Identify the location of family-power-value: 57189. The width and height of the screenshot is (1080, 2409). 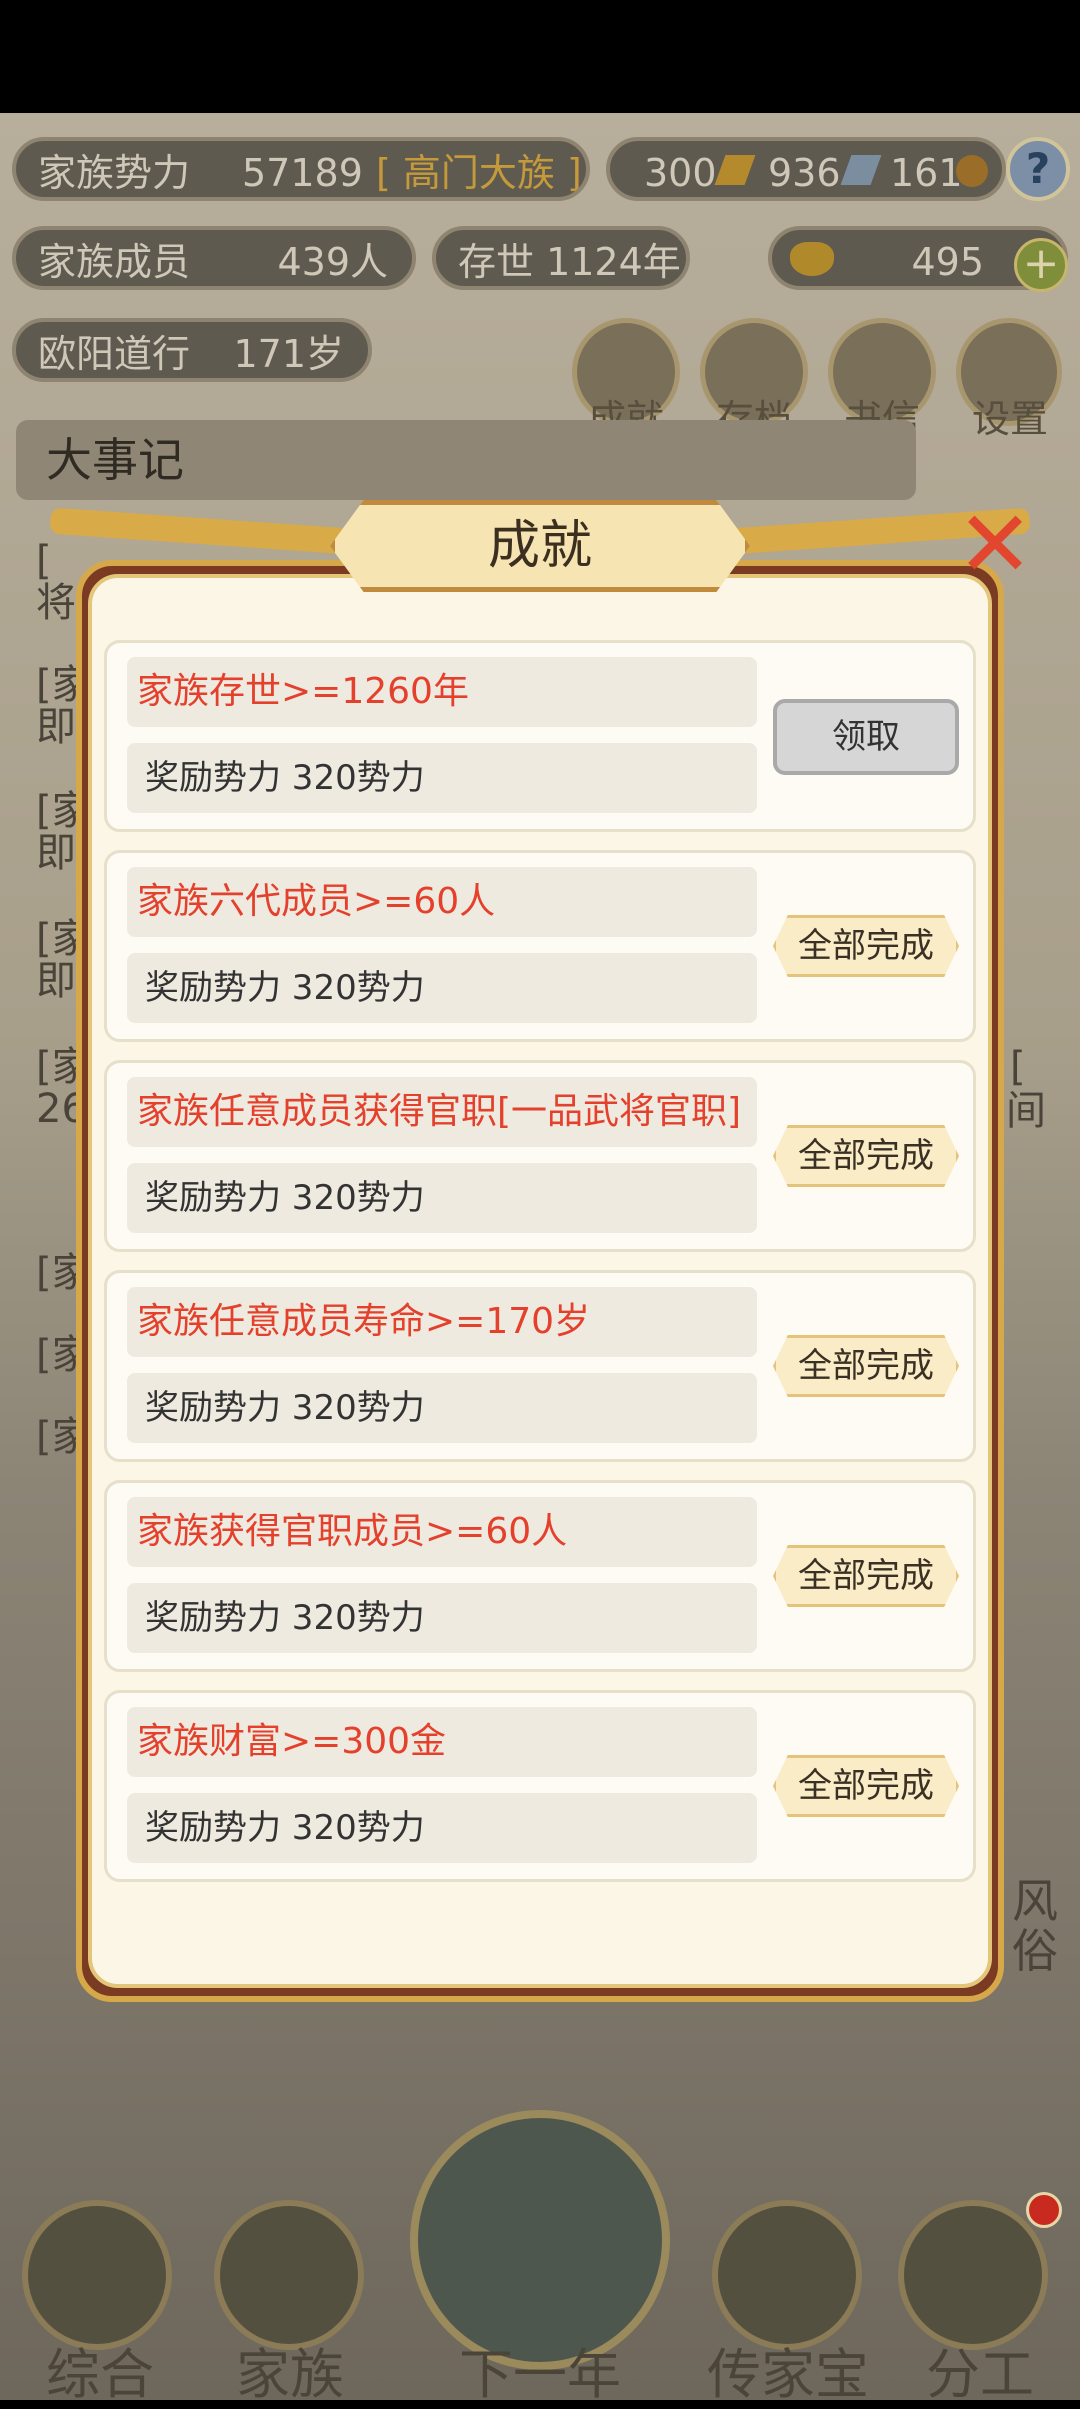
(302, 173).